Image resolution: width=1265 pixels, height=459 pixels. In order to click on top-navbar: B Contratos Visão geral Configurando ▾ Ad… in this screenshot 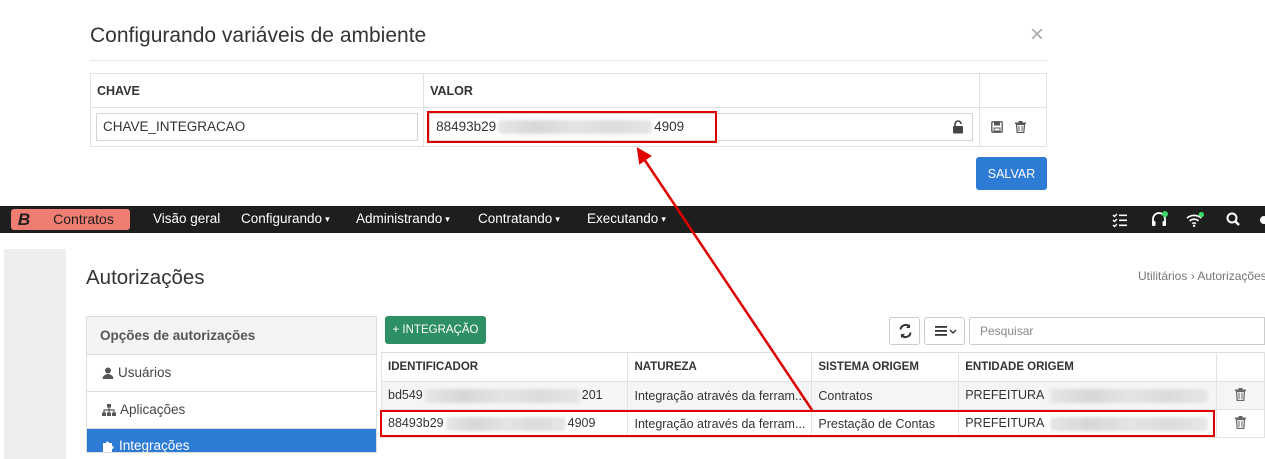, I will do `click(632, 219)`.